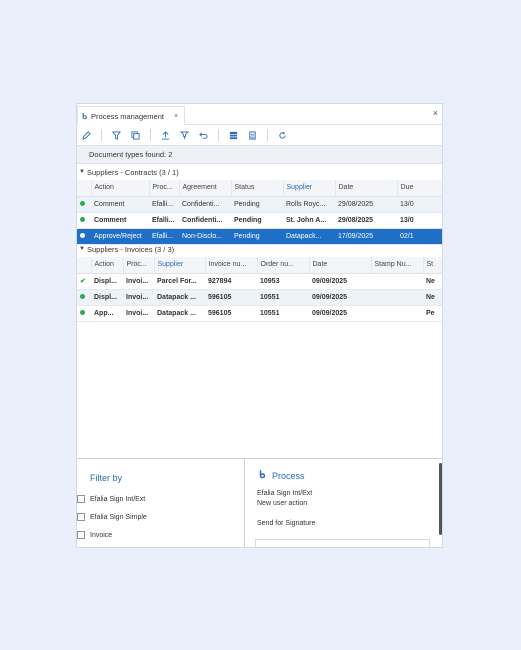 The image size is (521, 650). What do you see at coordinates (203, 135) in the screenshot?
I see `undo-icon` at bounding box center [203, 135].